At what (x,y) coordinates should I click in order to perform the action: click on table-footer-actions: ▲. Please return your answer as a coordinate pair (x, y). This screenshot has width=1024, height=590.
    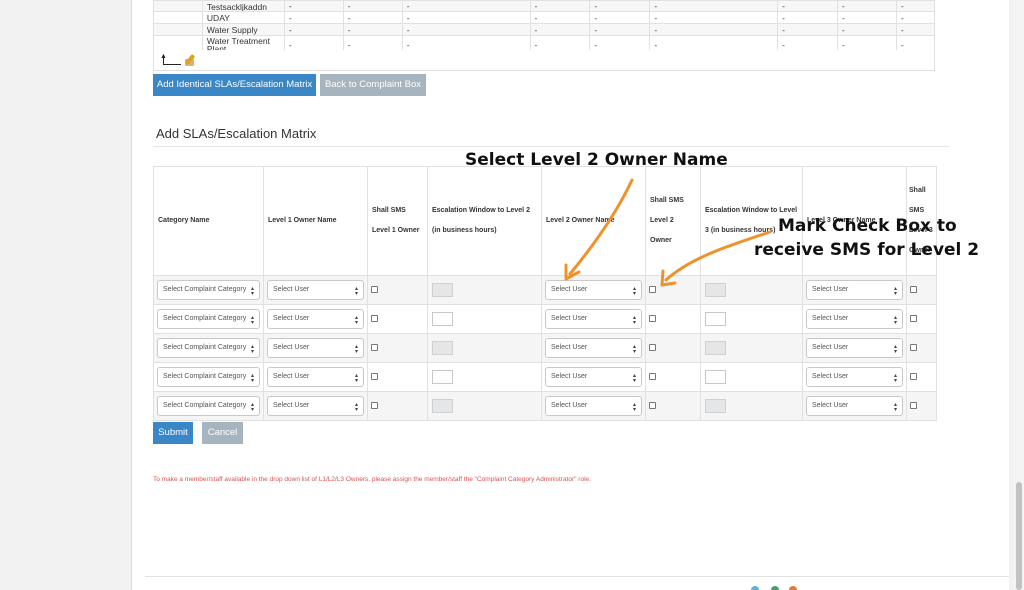
    Looking at the image, I should click on (544, 60).